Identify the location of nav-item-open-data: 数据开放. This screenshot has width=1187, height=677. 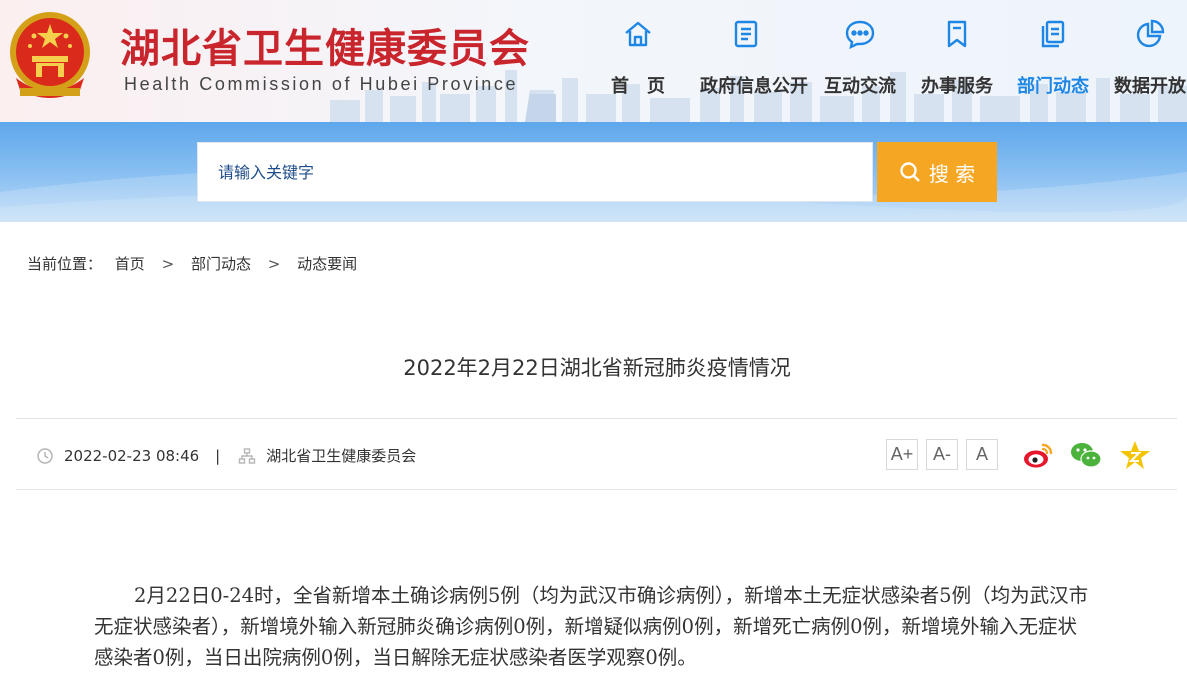
(1145, 59).